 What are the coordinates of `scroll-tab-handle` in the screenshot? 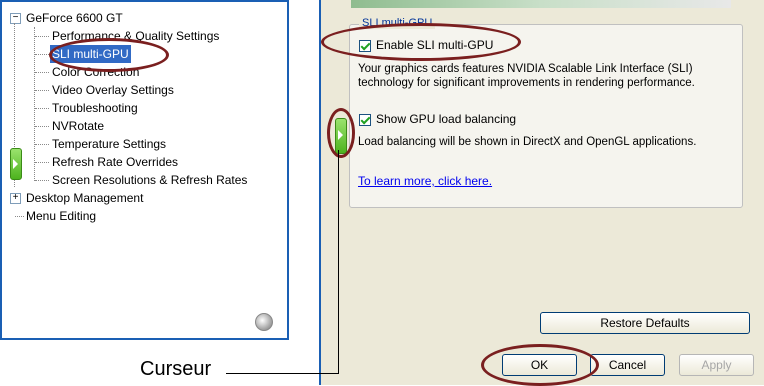 It's located at (16, 164).